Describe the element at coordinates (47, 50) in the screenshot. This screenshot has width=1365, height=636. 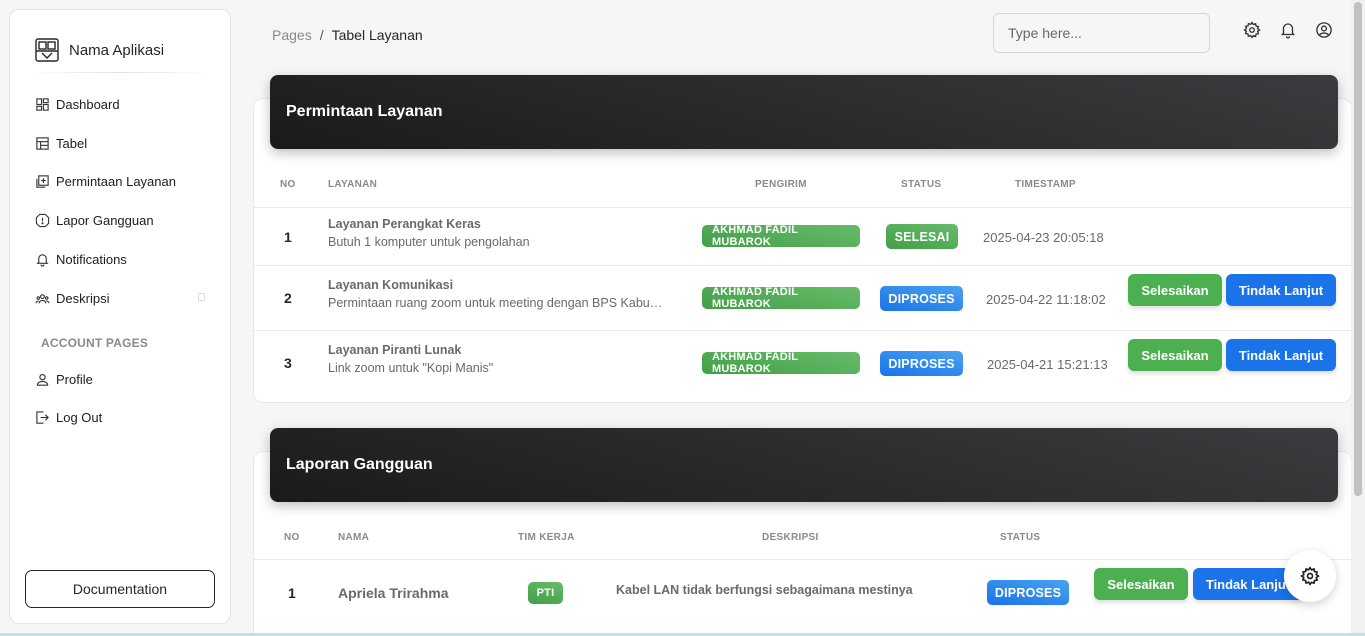
I see `logo-icon` at that location.